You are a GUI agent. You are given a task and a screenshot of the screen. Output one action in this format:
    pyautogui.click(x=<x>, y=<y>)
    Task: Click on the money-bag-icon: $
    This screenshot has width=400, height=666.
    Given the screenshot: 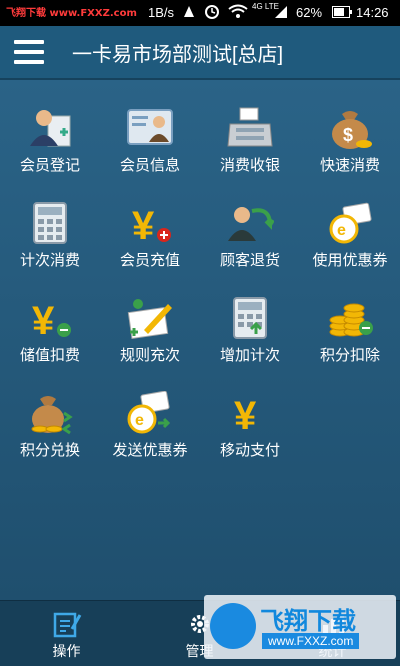 What is the action you would take?
    pyautogui.click(x=350, y=128)
    